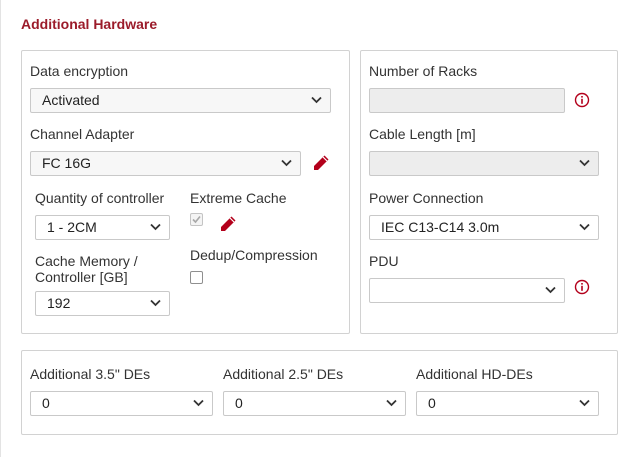 Image resolution: width=640 pixels, height=457 pixels. Describe the element at coordinates (467, 290) in the screenshot. I see `pdu-select` at that location.